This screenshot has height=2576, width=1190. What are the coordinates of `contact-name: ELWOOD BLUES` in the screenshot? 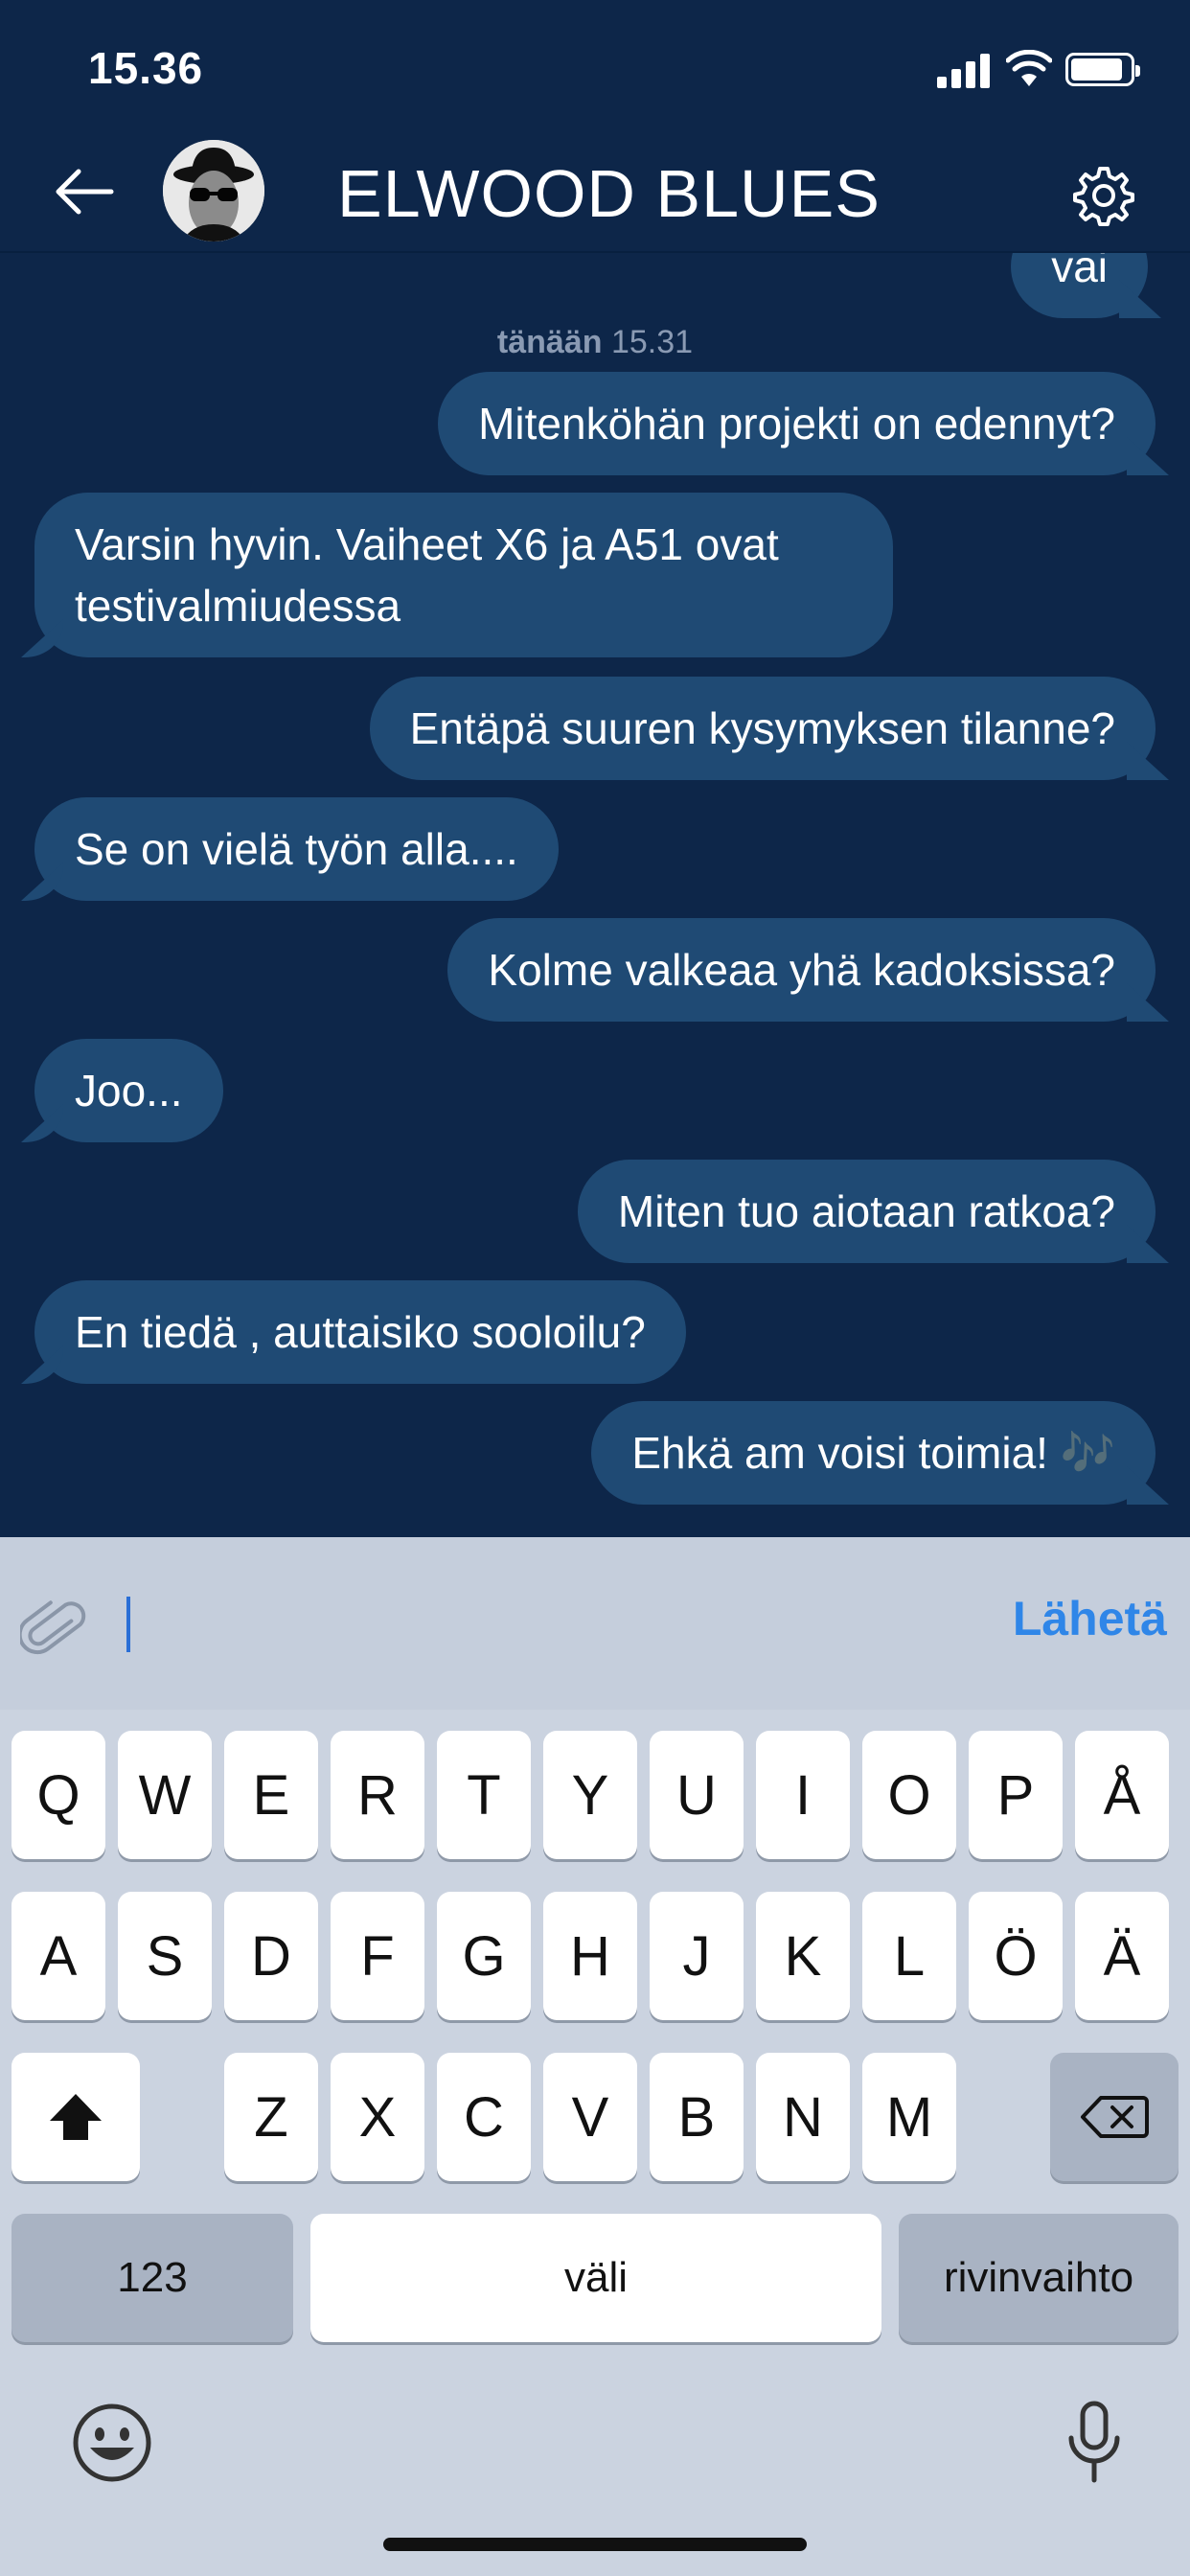 It's located at (609, 193).